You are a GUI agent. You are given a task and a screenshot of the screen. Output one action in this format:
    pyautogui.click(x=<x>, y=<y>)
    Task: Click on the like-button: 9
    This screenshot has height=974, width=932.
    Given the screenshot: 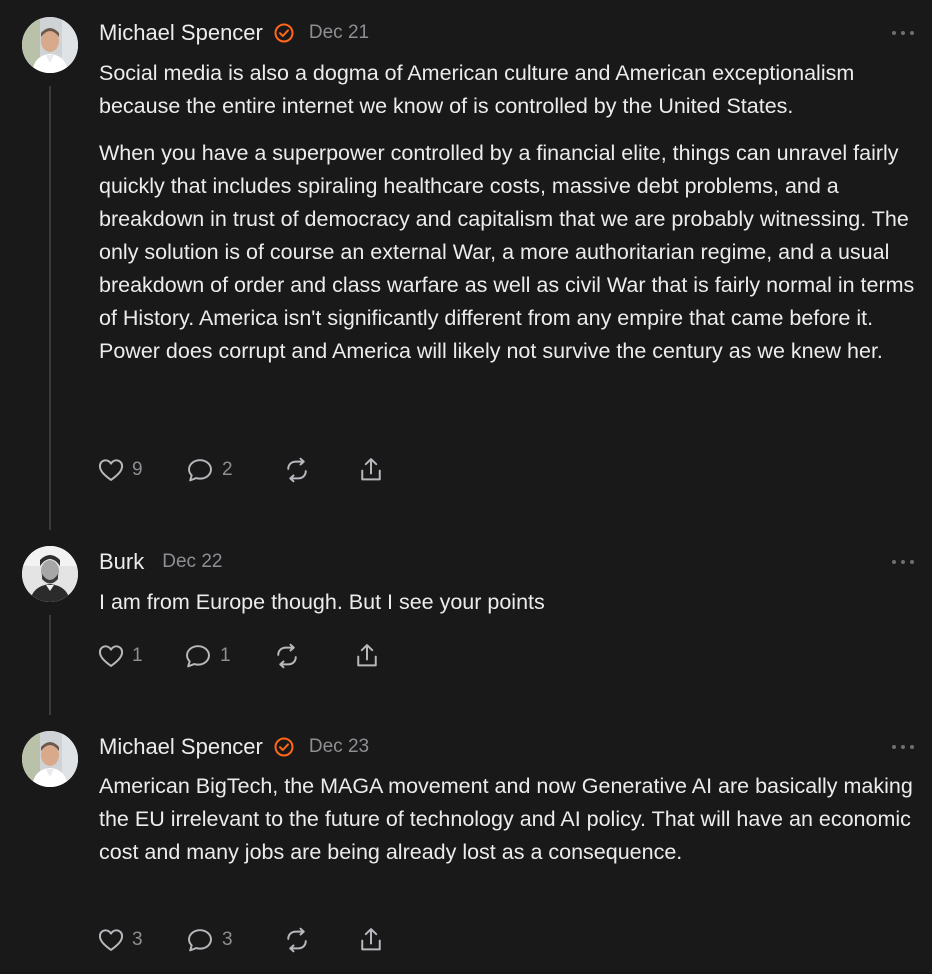 What is the action you would take?
    pyautogui.click(x=141, y=470)
    